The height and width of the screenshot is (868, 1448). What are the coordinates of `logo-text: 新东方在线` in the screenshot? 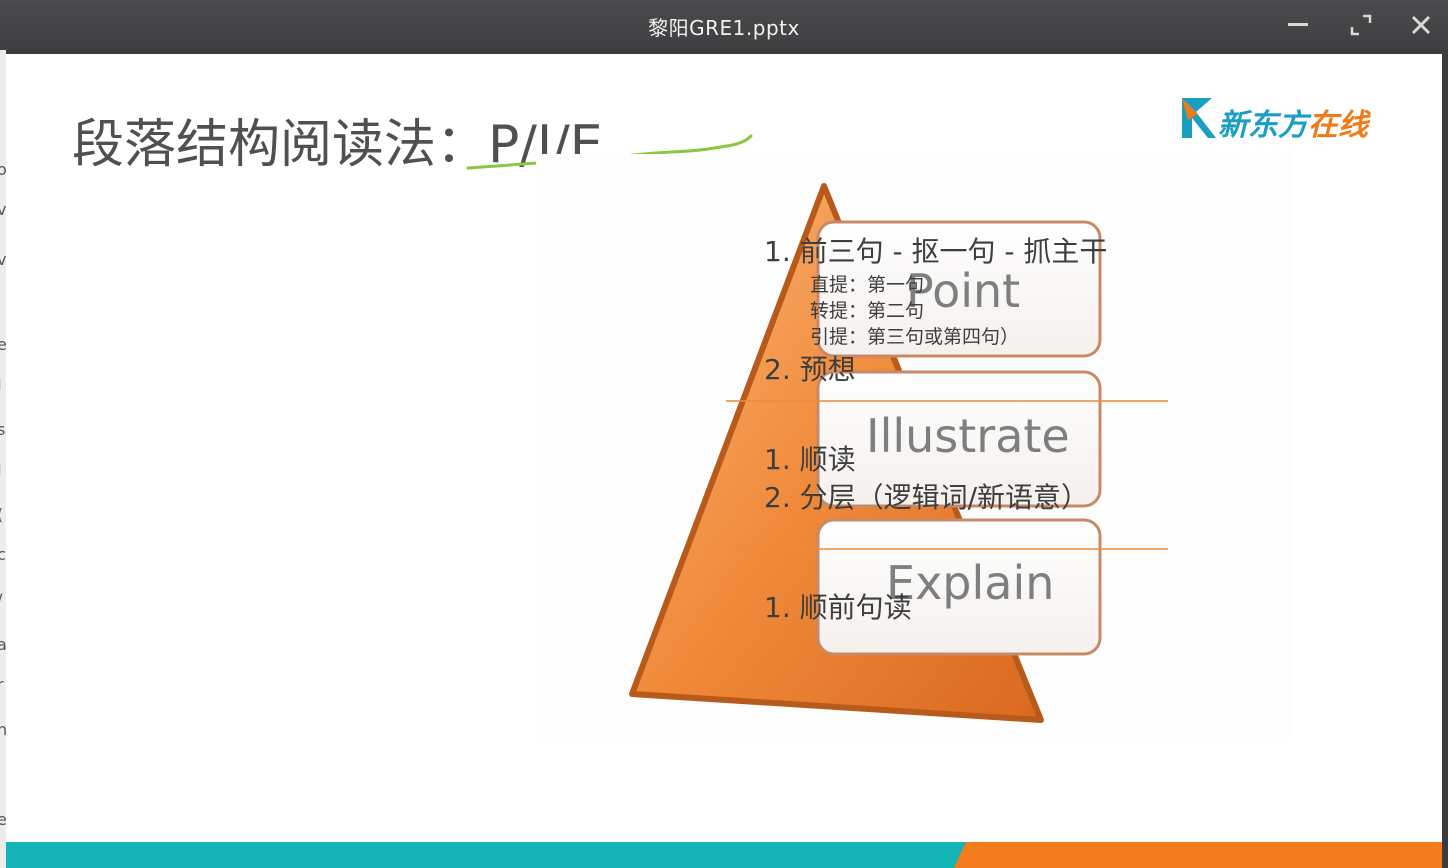 It's located at (1293, 122).